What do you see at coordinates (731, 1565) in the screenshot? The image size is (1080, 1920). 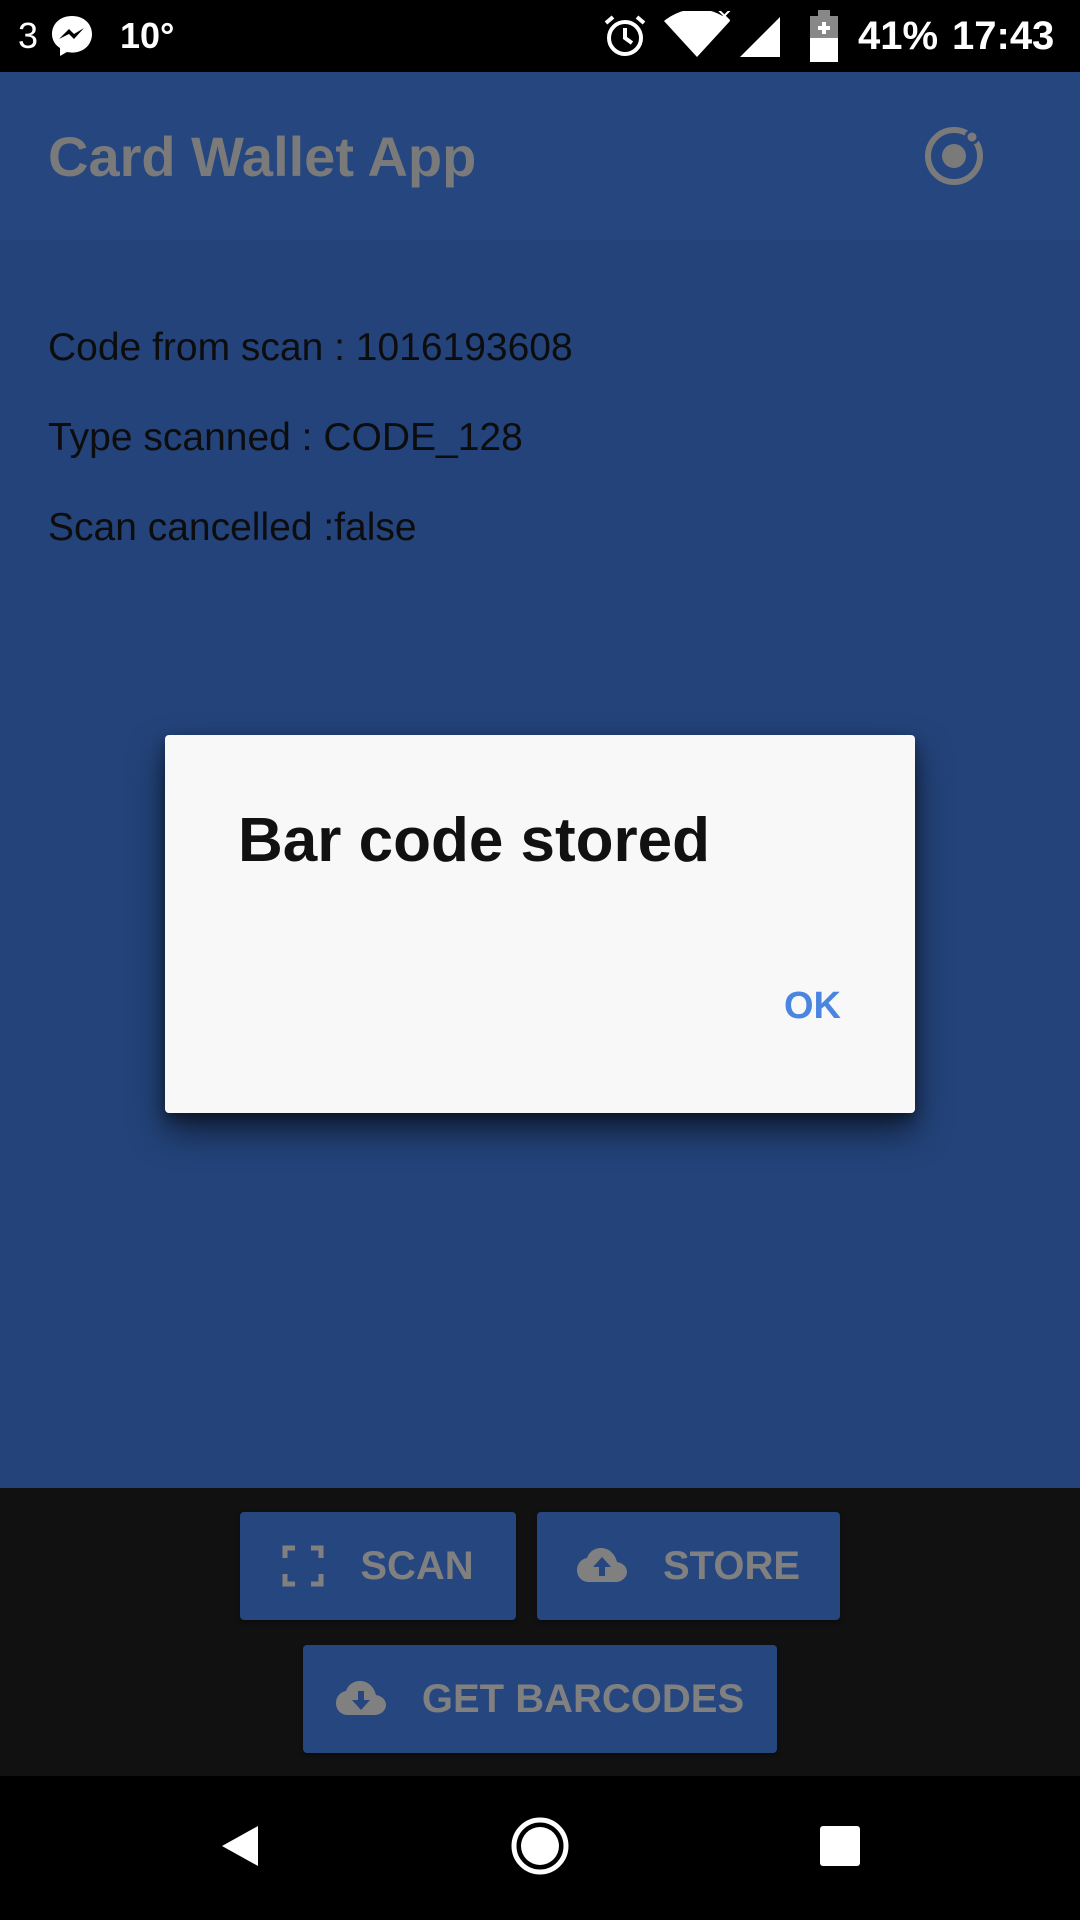 I see `store-button-label: STORE` at bounding box center [731, 1565].